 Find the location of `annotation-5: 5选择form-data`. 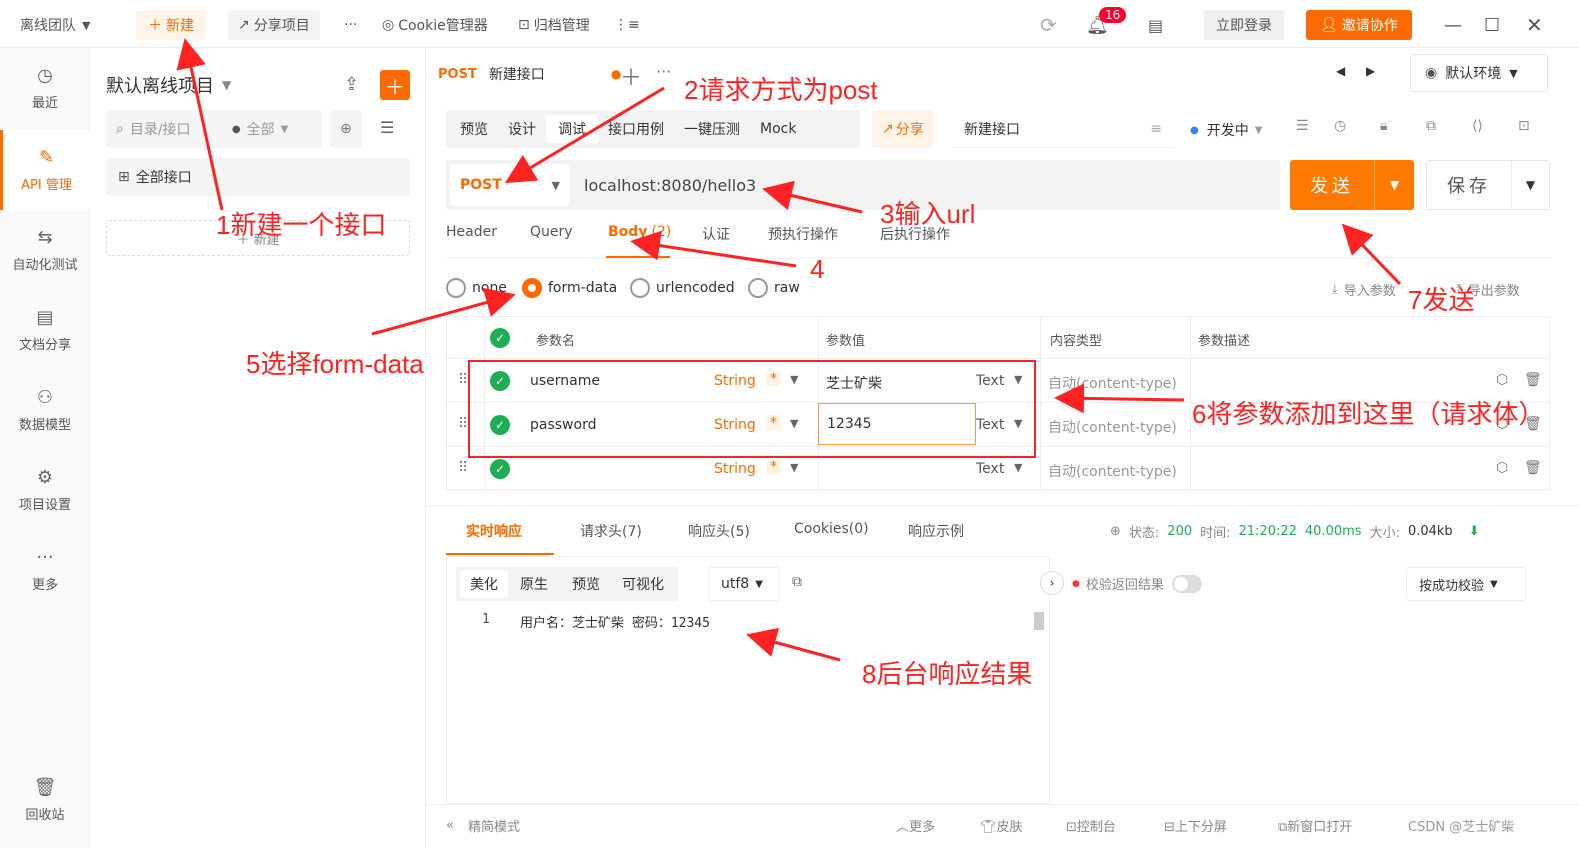

annotation-5: 5选择form-data is located at coordinates (335, 364).